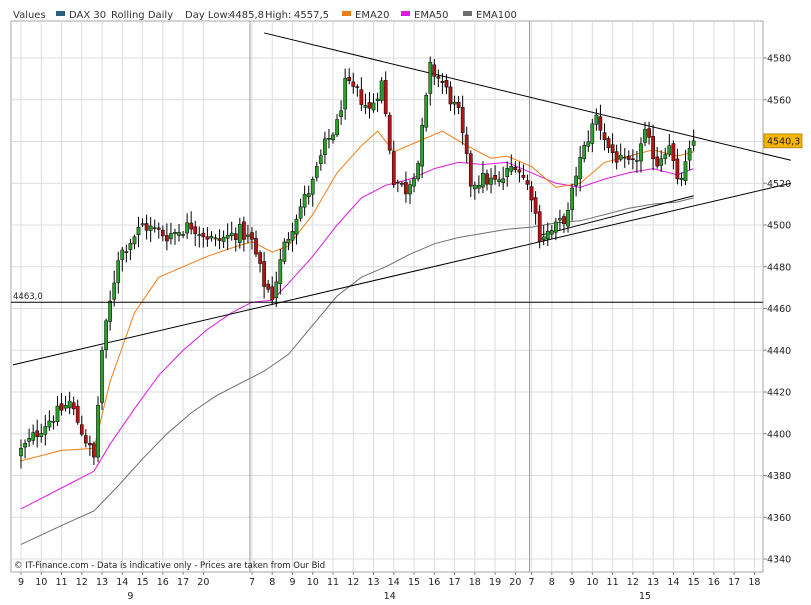 The height and width of the screenshot is (605, 811). Describe the element at coordinates (346, 13) in the screenshot. I see `legend-ema20-swatch` at that location.